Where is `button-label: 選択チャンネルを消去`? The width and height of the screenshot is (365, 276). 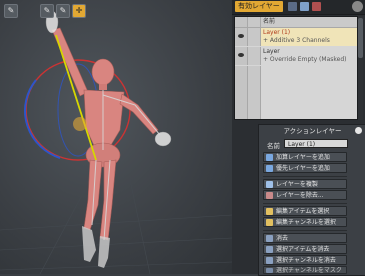
button-label: 選択チャンネルを消去 is located at coordinates (306, 260).